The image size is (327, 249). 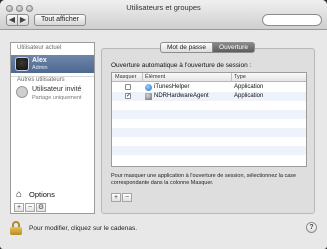 I want to click on search-field, so click(x=292, y=20).